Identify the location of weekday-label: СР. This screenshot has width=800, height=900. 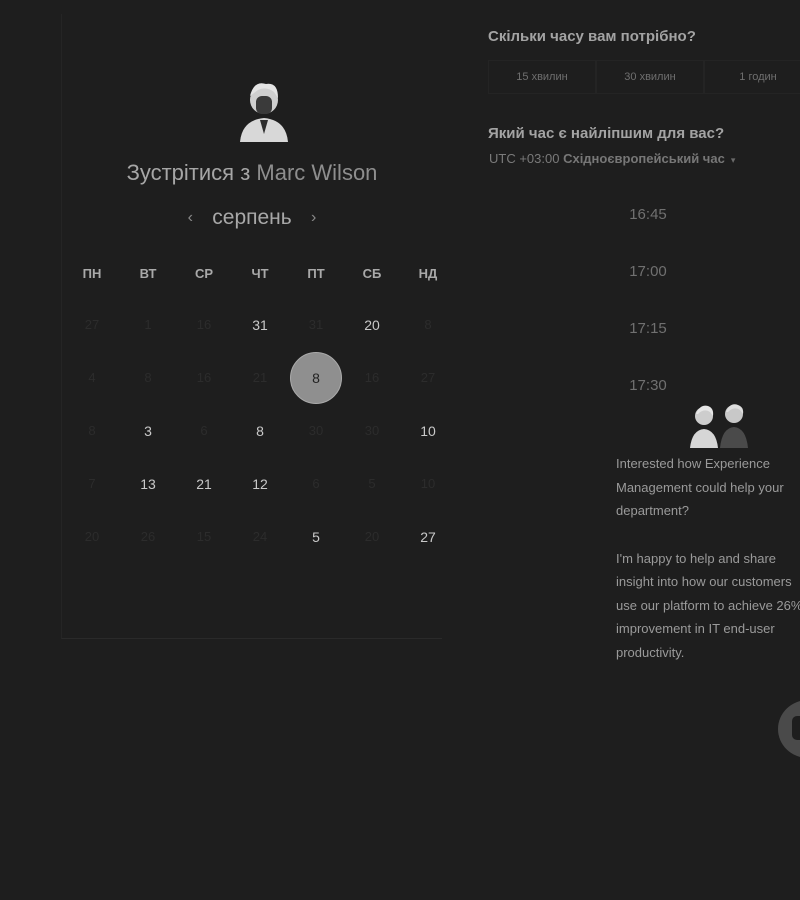
(204, 273).